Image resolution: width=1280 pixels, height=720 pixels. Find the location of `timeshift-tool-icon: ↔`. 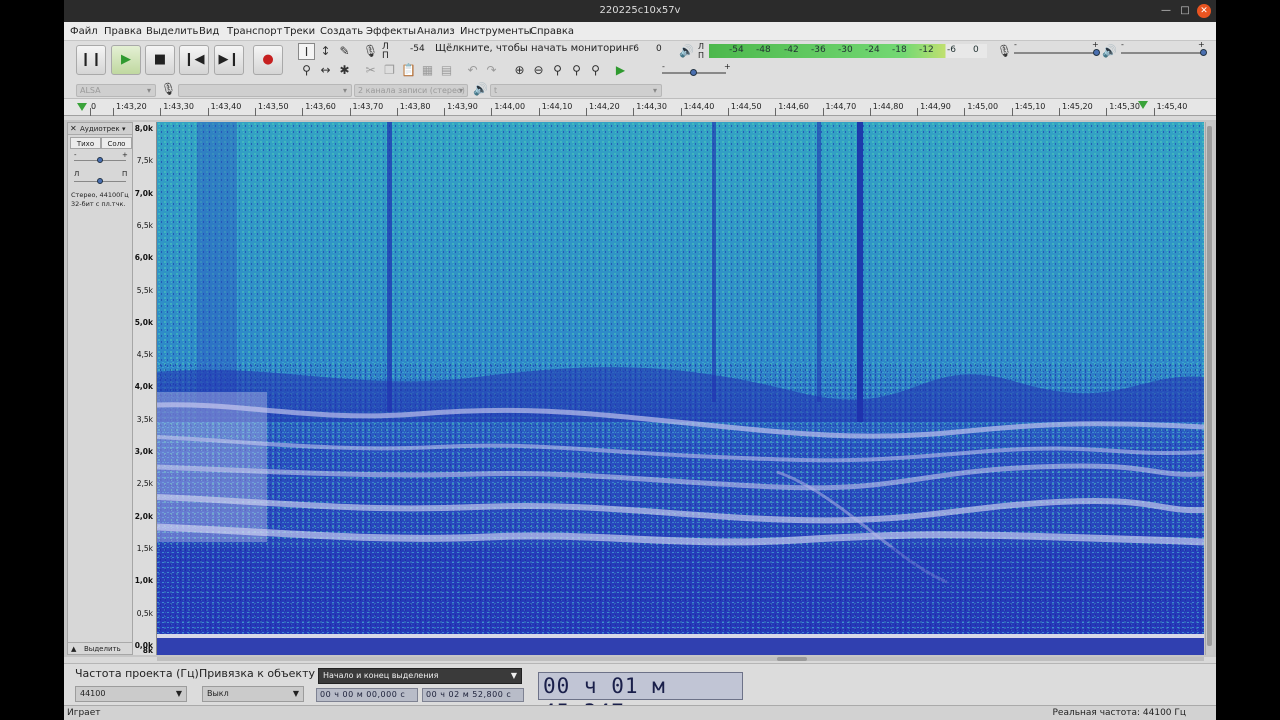

timeshift-tool-icon: ↔ is located at coordinates (325, 70).